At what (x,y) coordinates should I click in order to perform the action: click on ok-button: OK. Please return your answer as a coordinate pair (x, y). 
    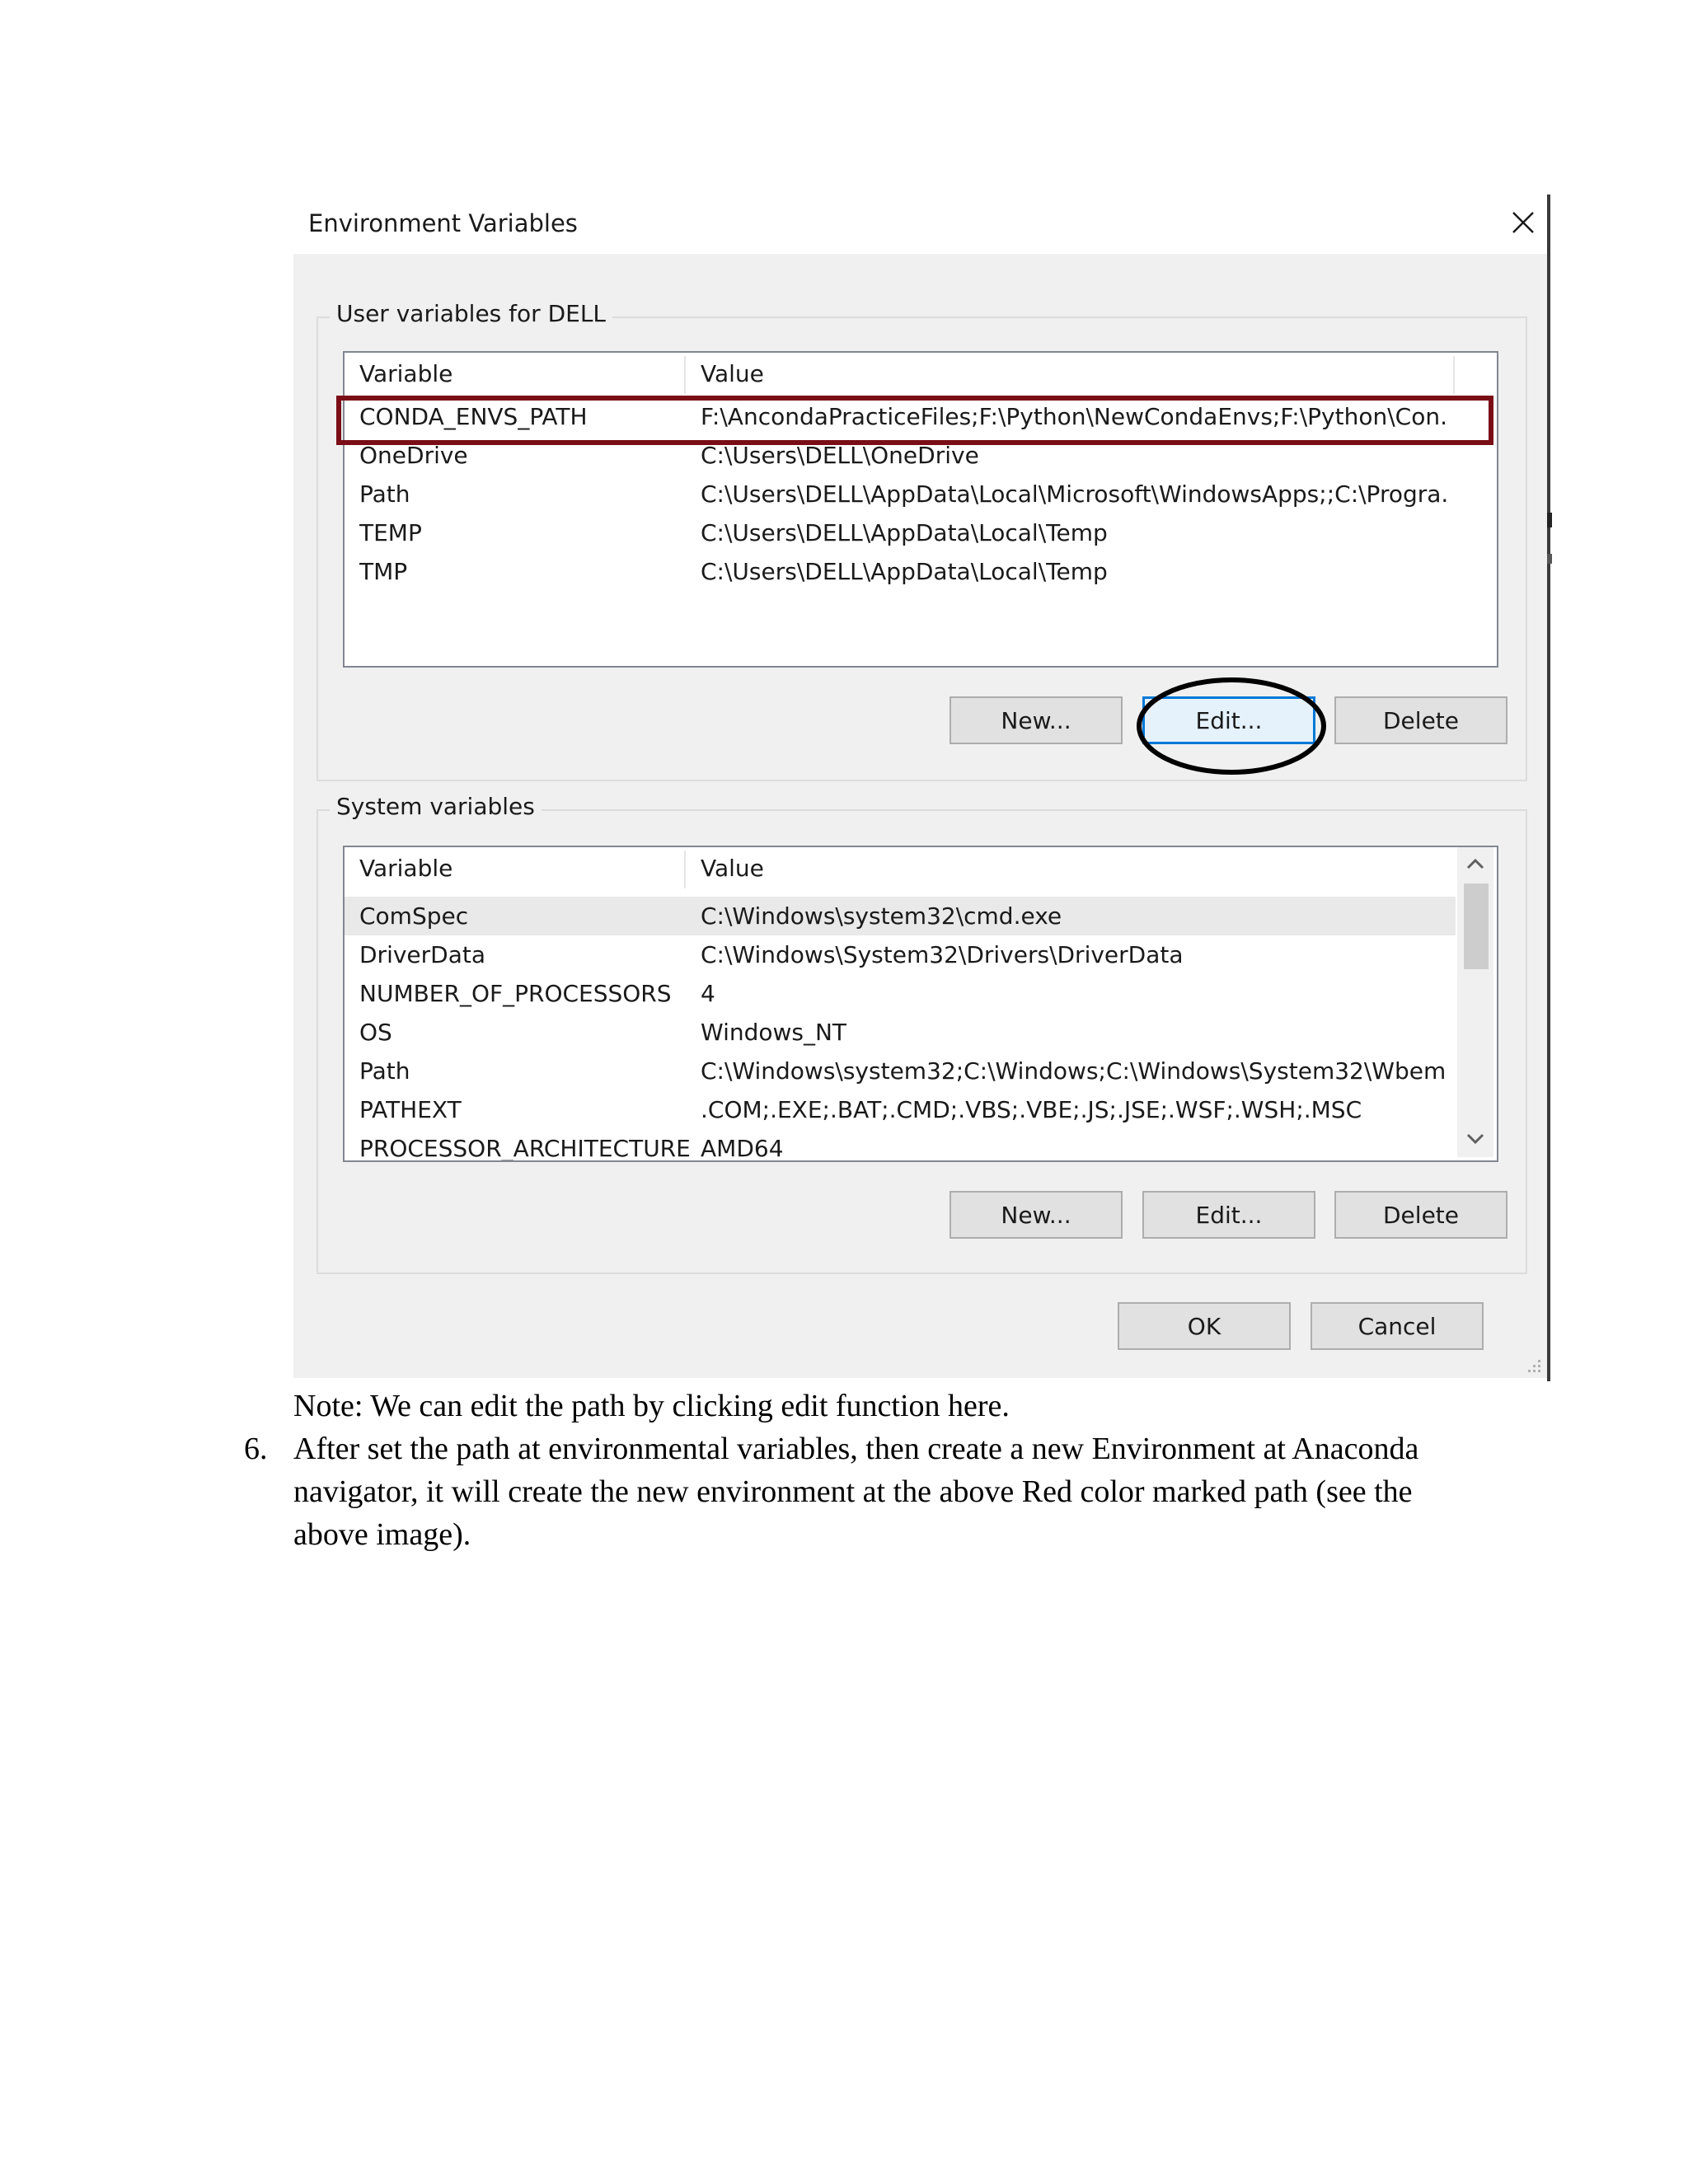
    Looking at the image, I should click on (1205, 1326).